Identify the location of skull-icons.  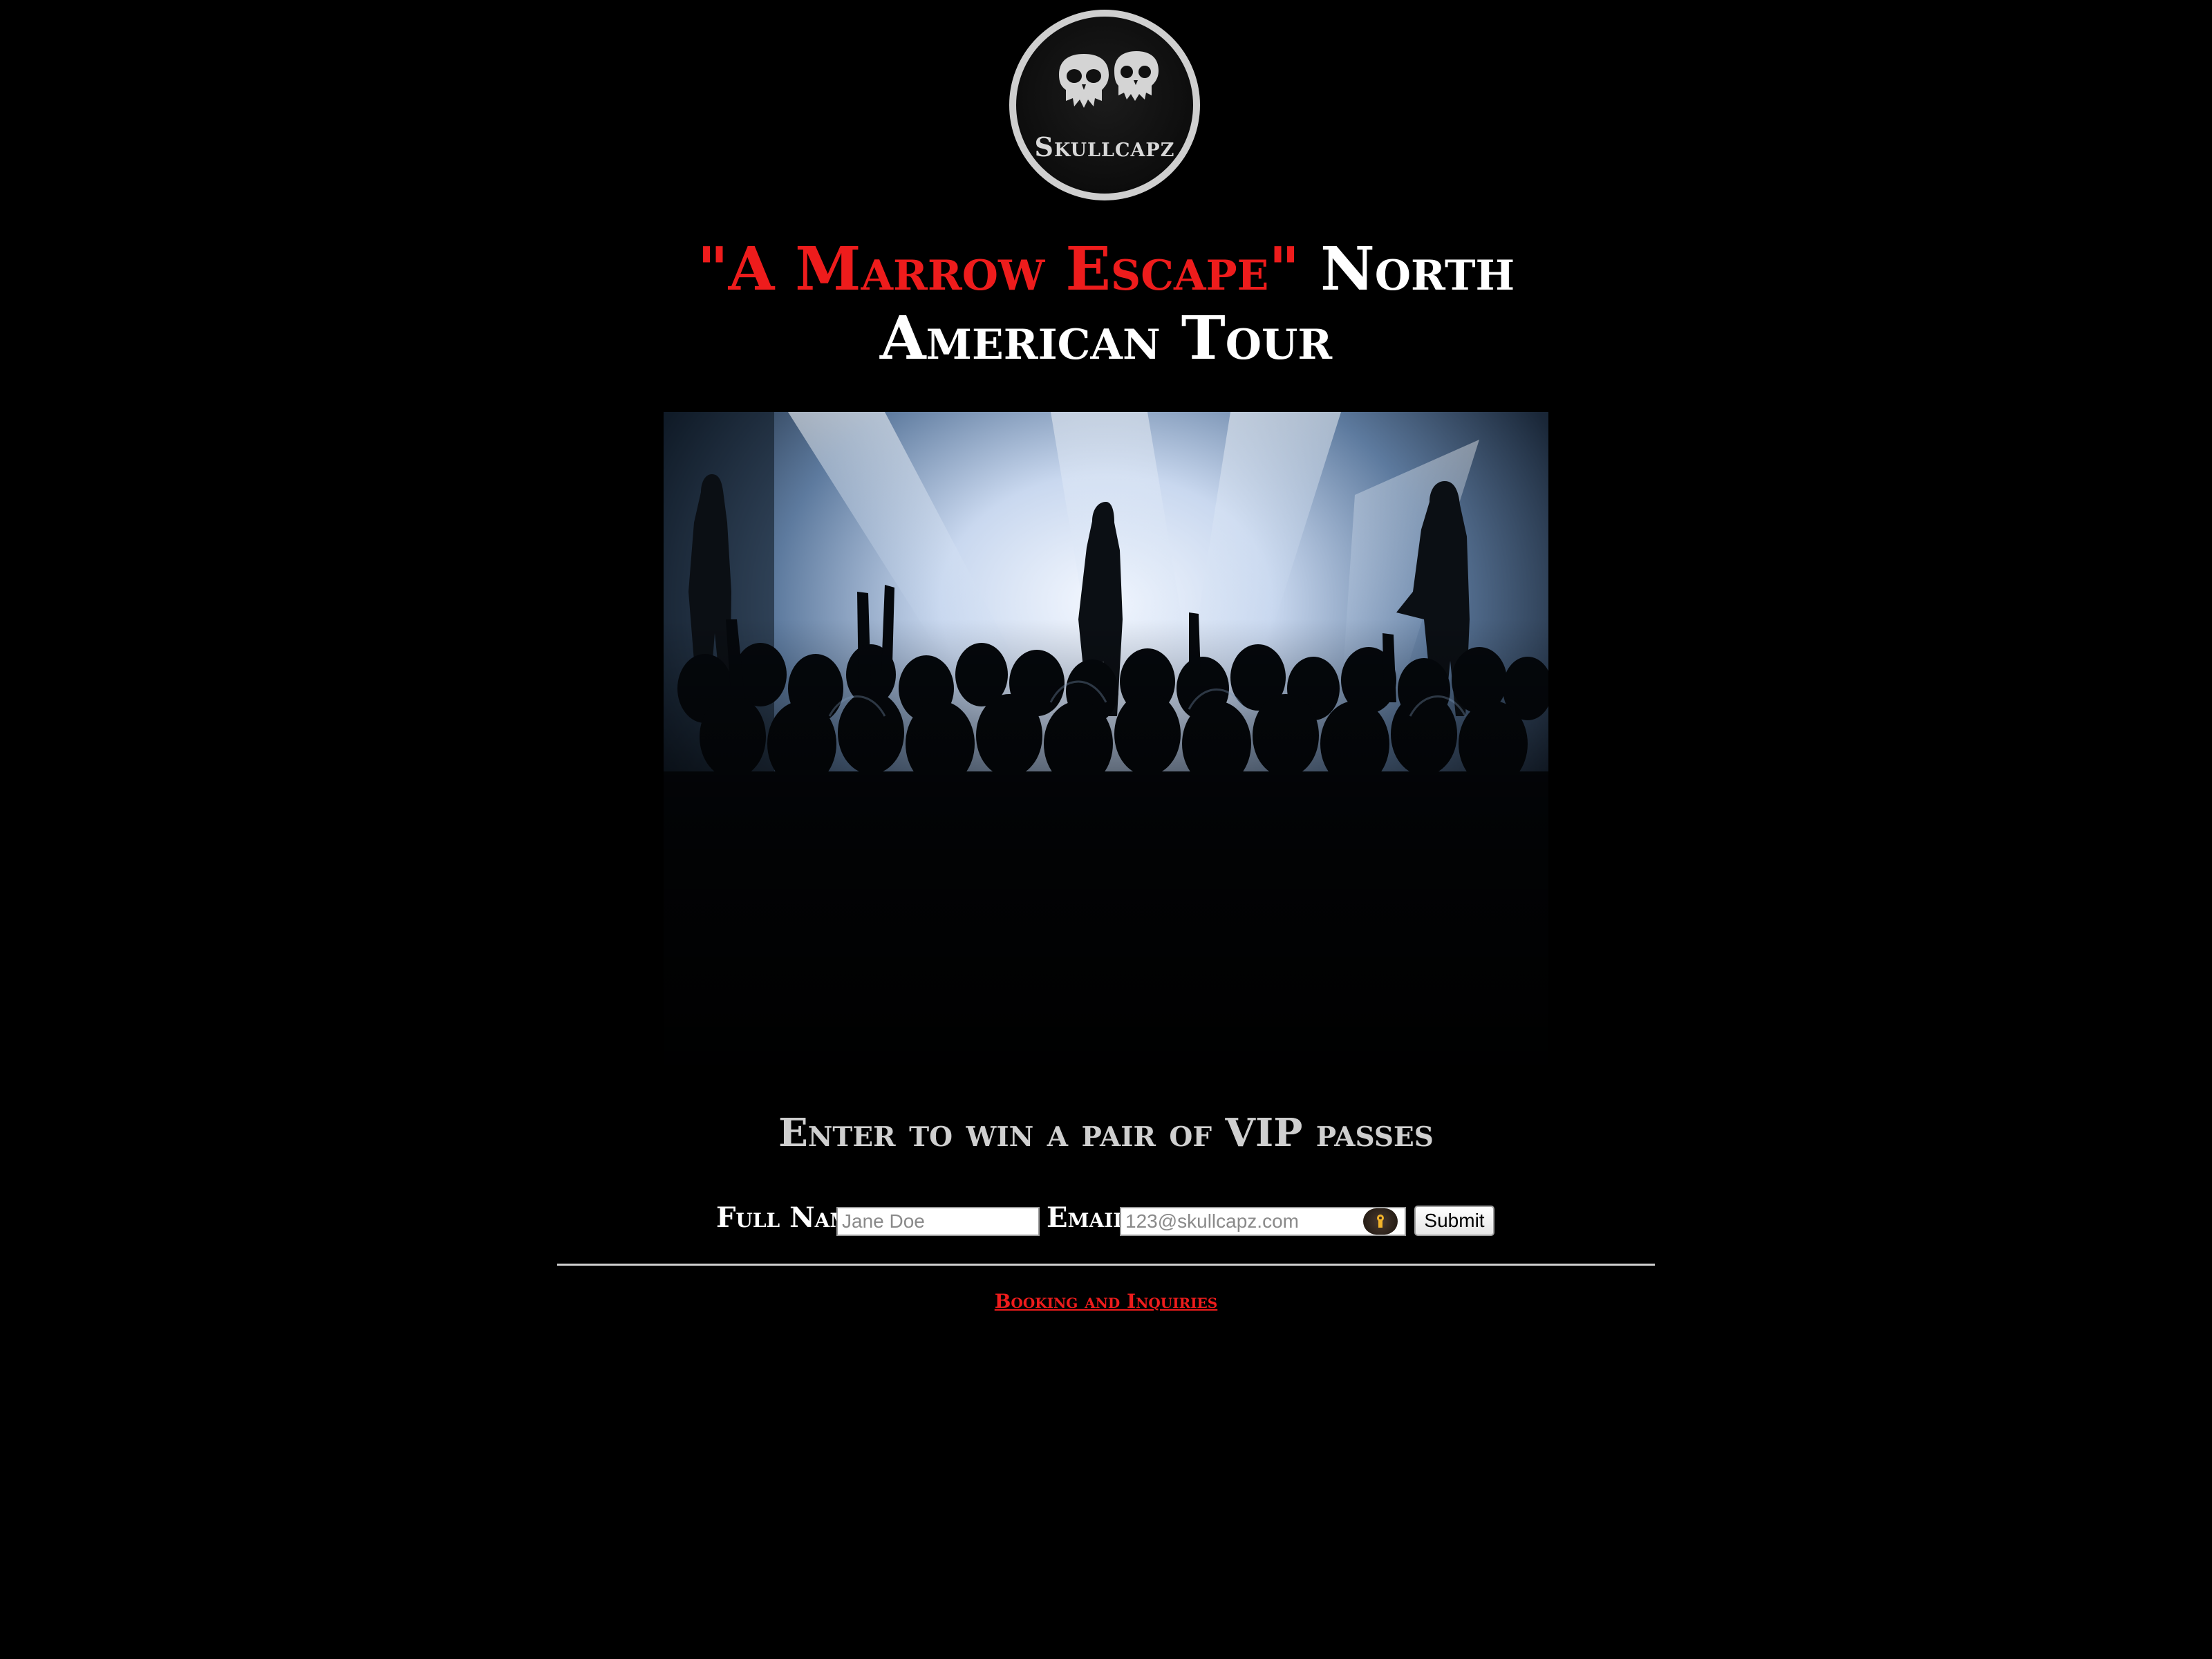
(1109, 79).